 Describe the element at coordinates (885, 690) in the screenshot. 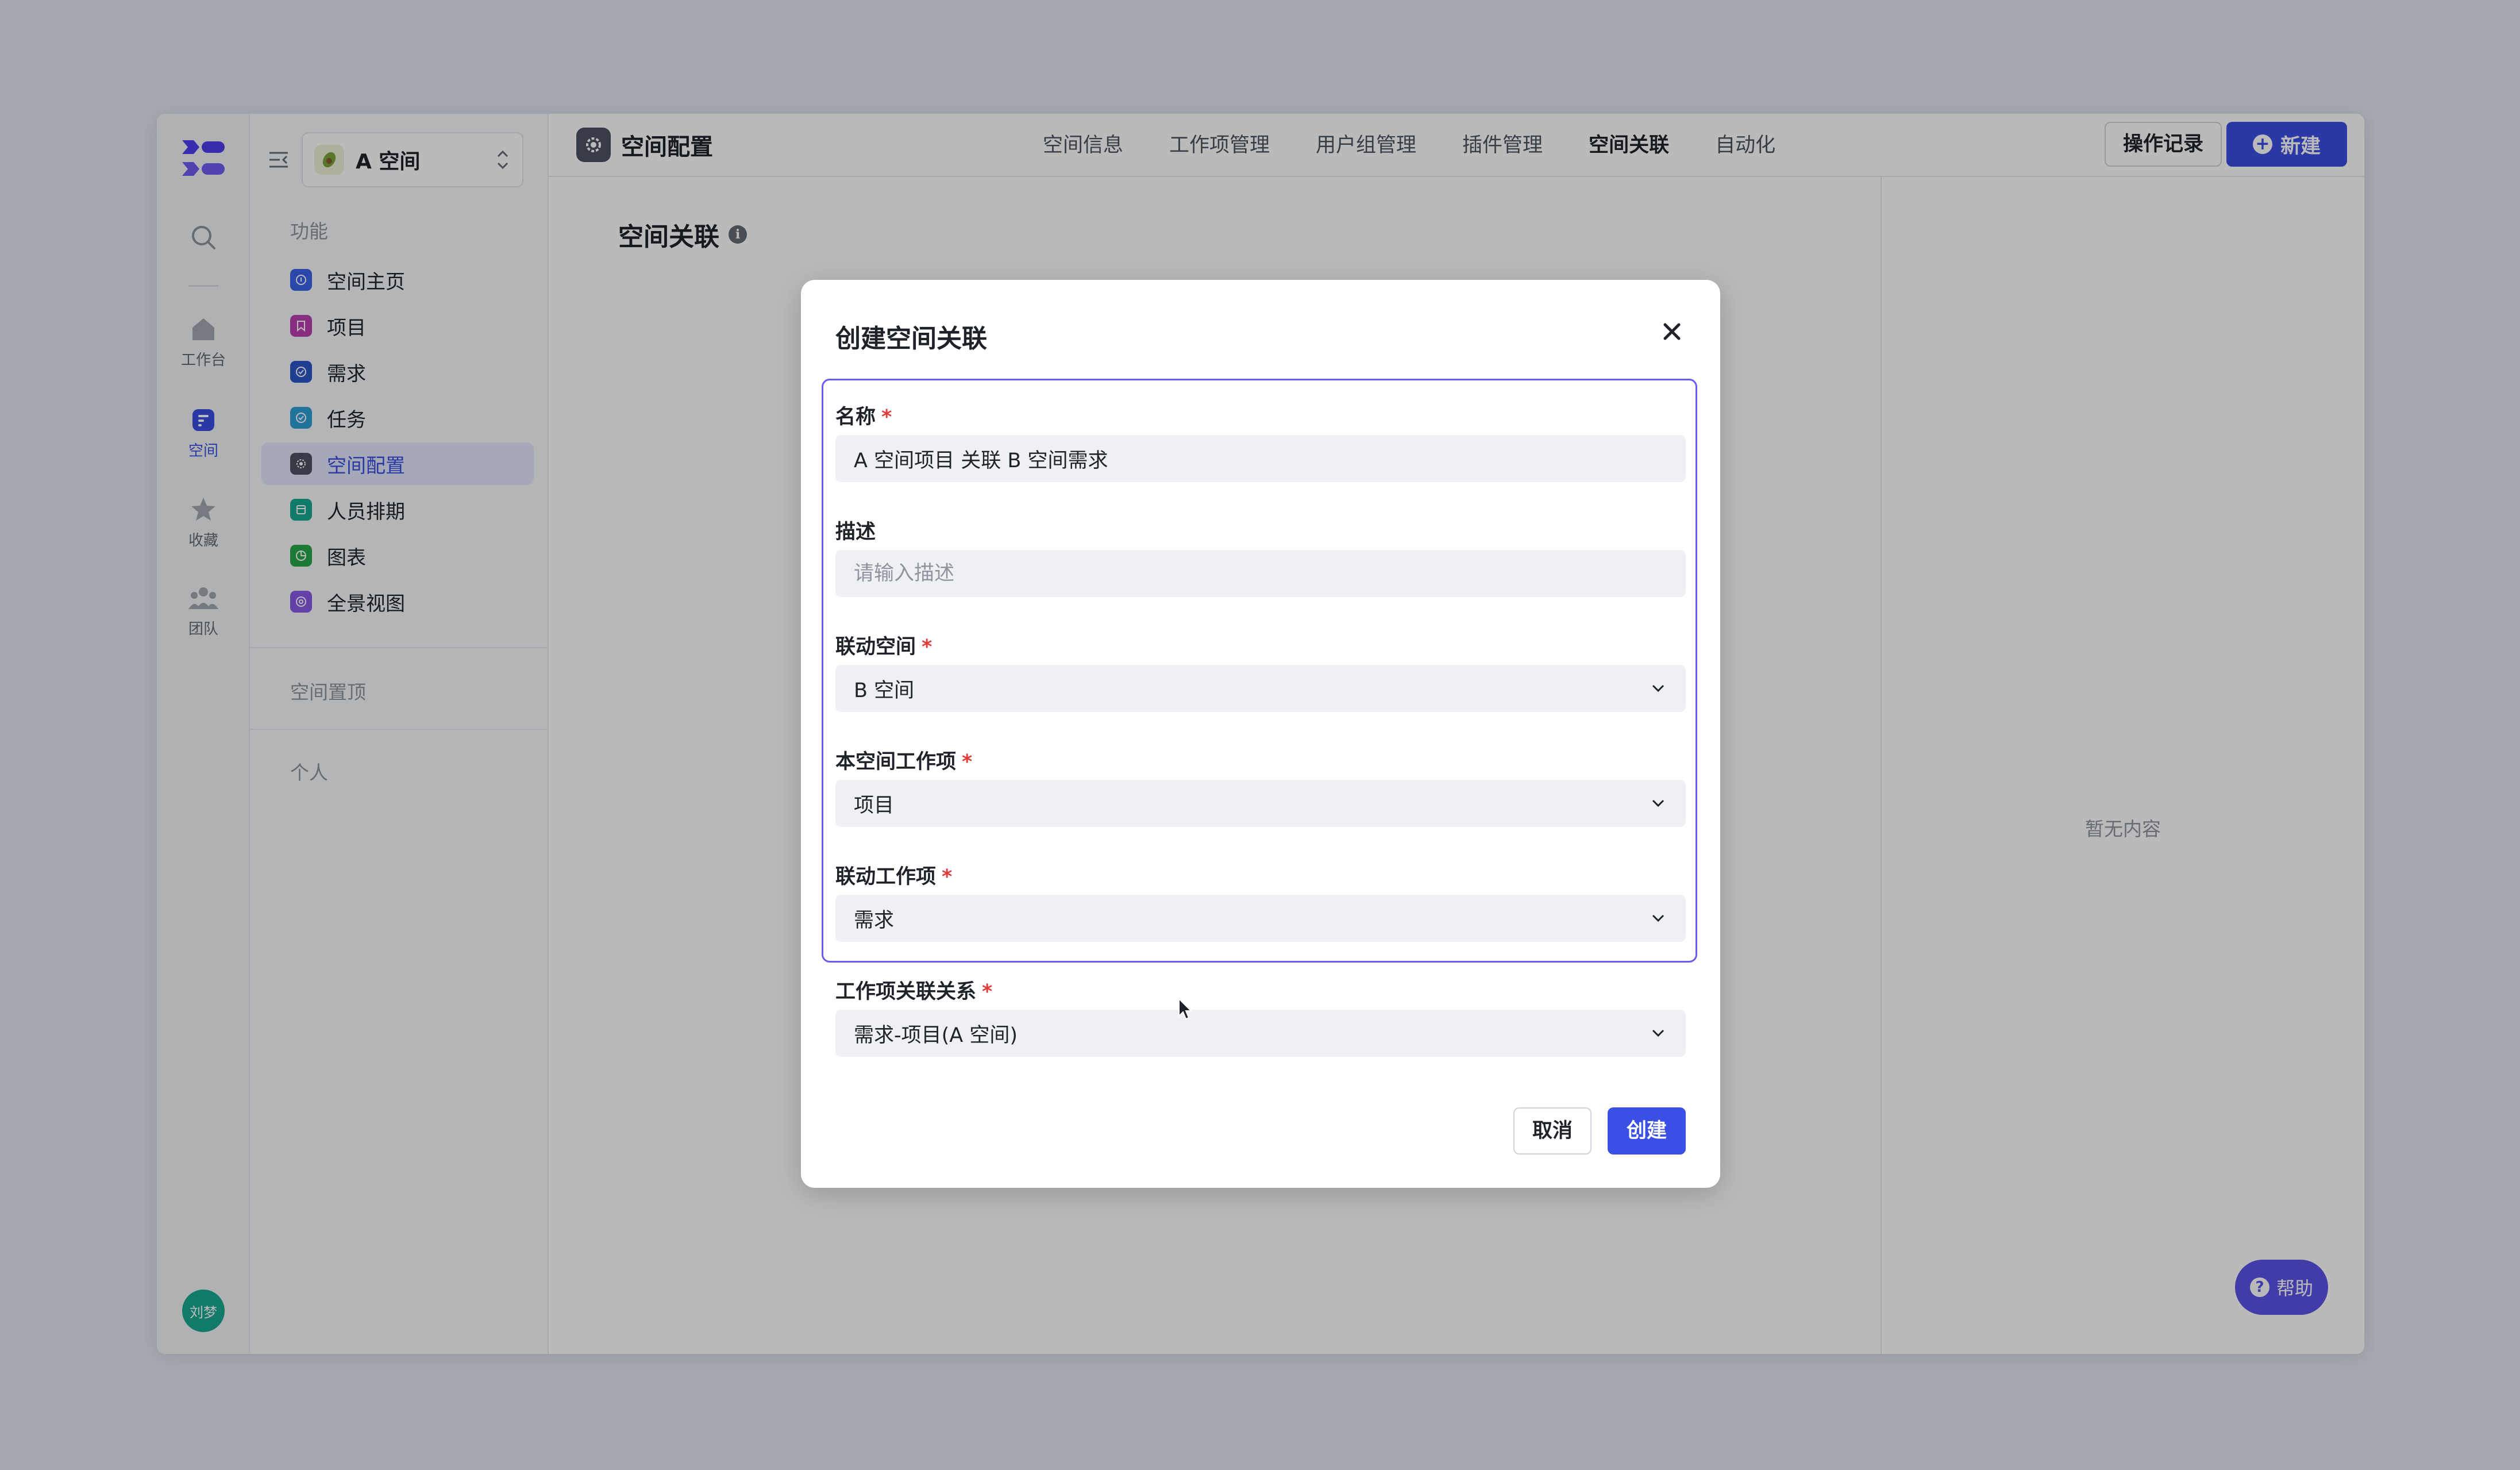

I see `linked-space-value: B 空间` at that location.